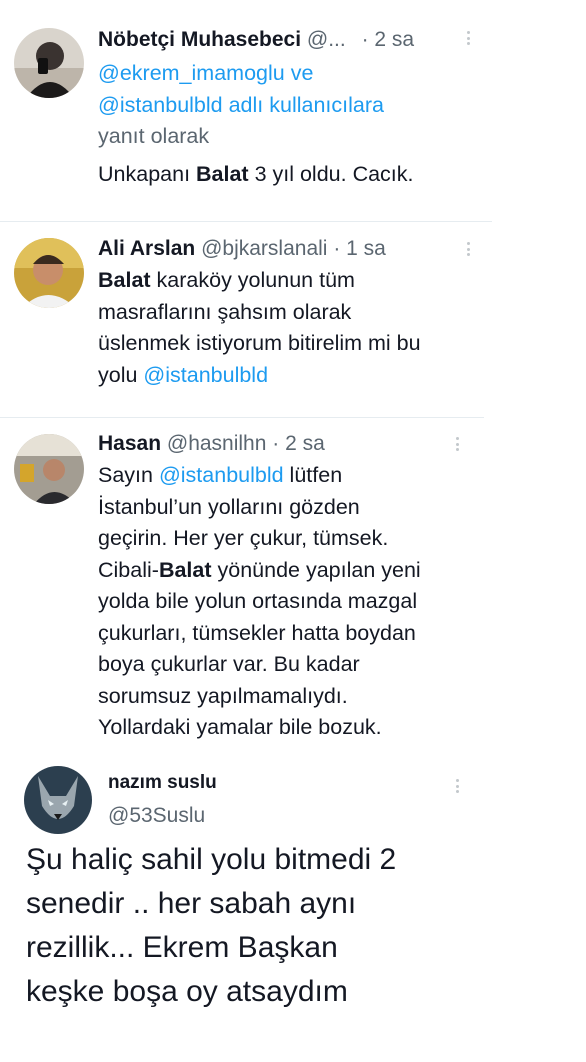 The height and width of the screenshot is (1062, 586). I want to click on text-segment: Sayın, so click(128, 475).